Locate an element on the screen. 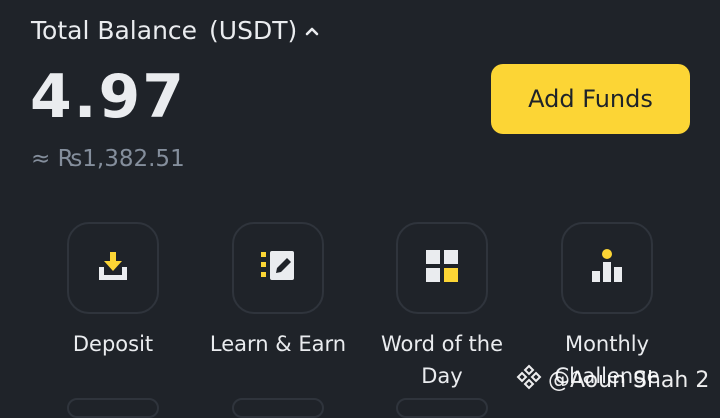 The width and height of the screenshot is (720, 418). monthly-challenge-tile is located at coordinates (607, 268).